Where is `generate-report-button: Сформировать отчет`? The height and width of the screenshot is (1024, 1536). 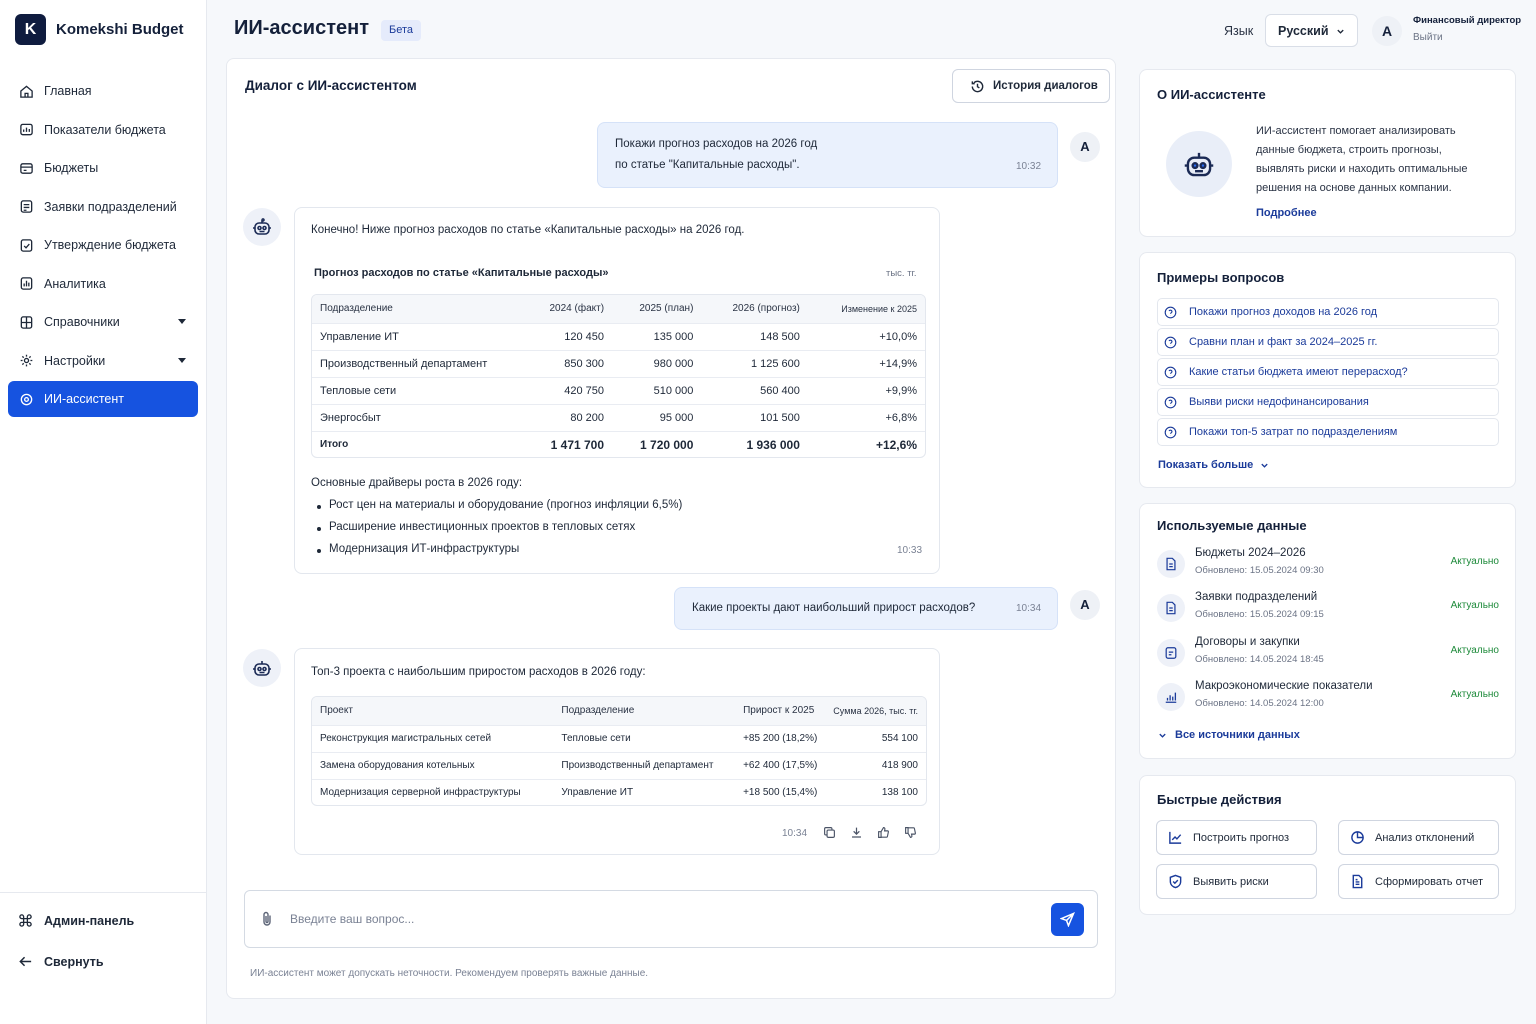
generate-report-button: Сформировать отчет is located at coordinates (1418, 881).